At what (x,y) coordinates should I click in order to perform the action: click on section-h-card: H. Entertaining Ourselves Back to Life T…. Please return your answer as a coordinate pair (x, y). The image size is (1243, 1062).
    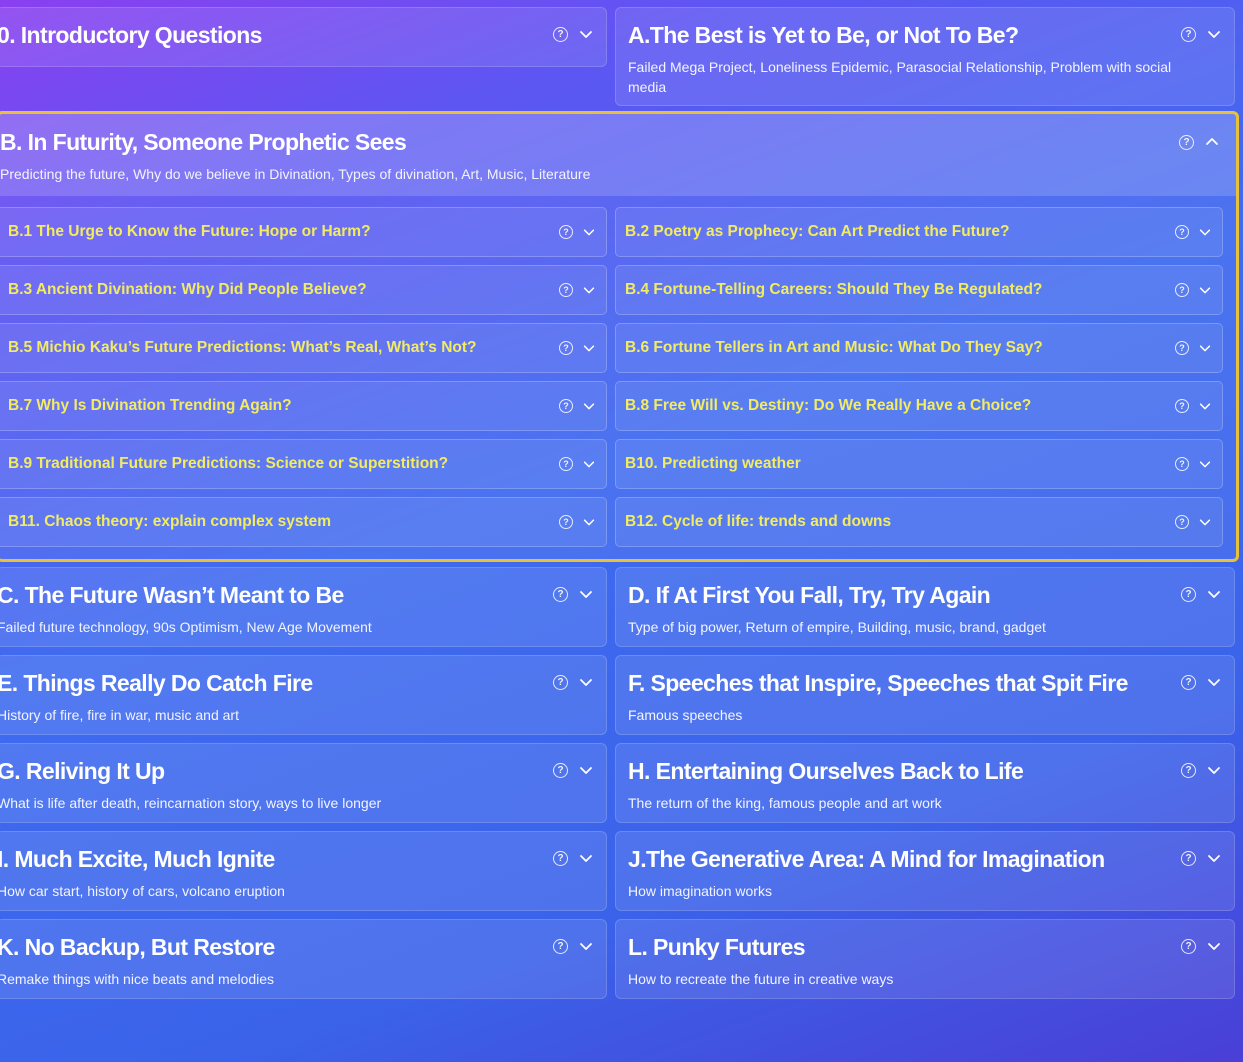
    Looking at the image, I should click on (925, 783).